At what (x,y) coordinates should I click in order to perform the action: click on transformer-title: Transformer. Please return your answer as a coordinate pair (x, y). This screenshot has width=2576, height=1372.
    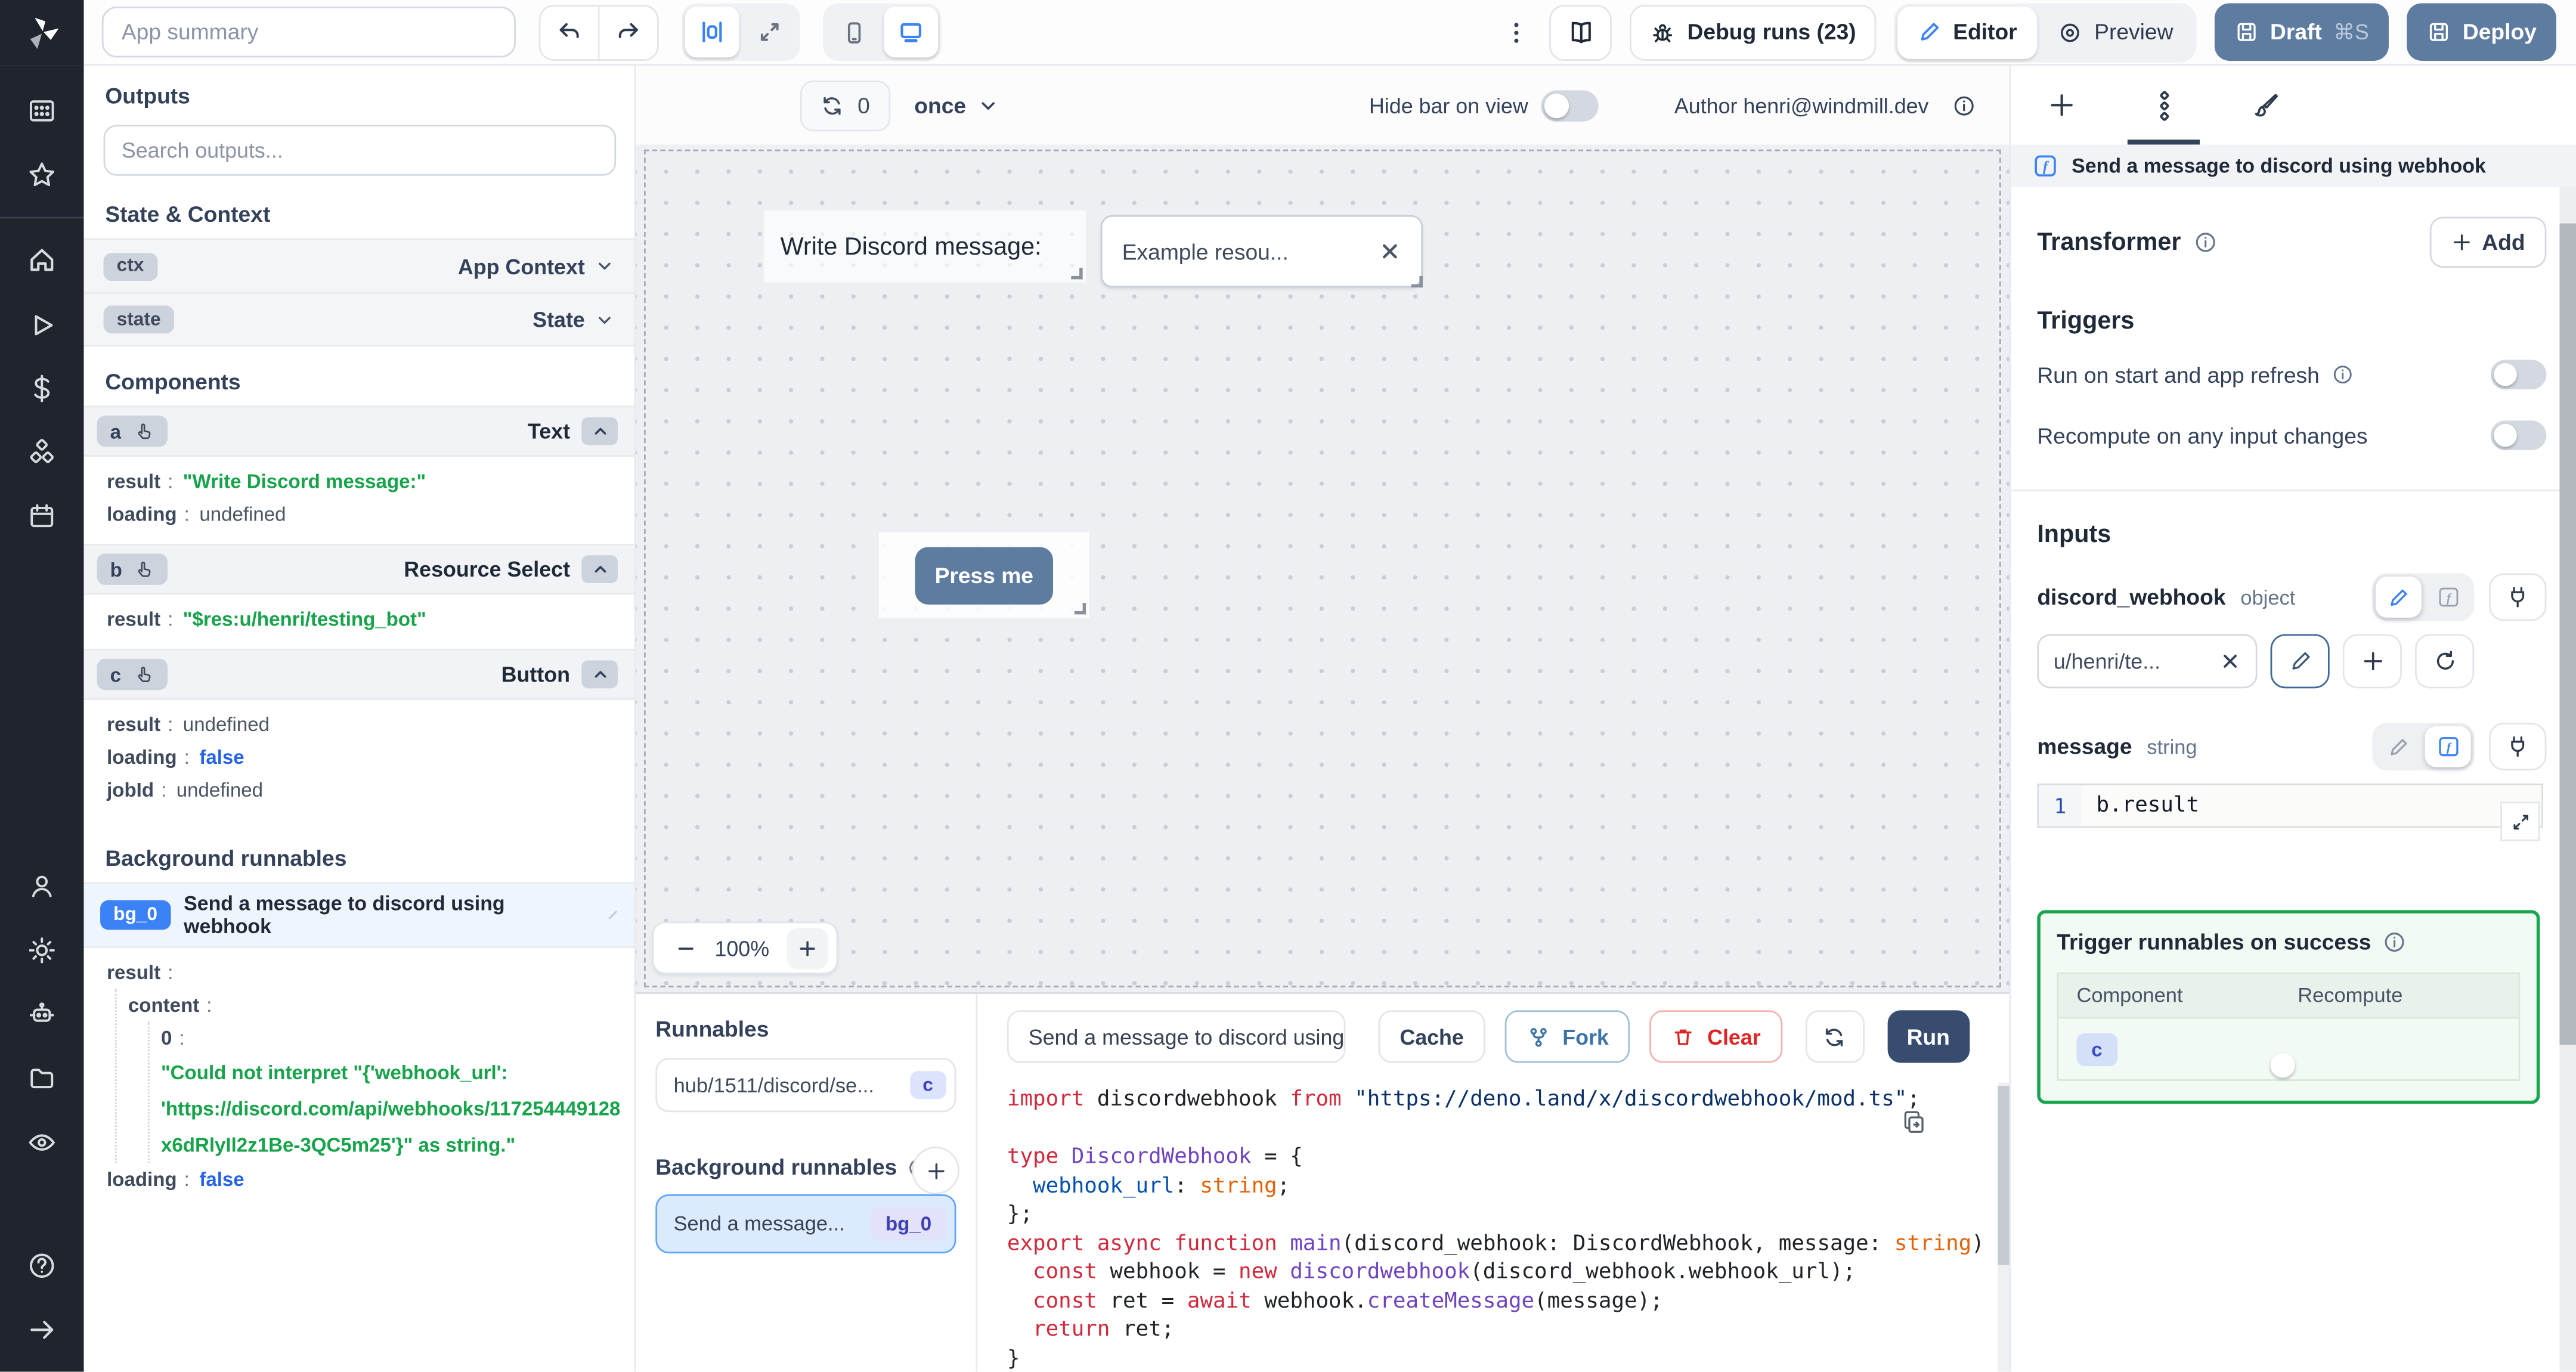
    Looking at the image, I should click on (2109, 242).